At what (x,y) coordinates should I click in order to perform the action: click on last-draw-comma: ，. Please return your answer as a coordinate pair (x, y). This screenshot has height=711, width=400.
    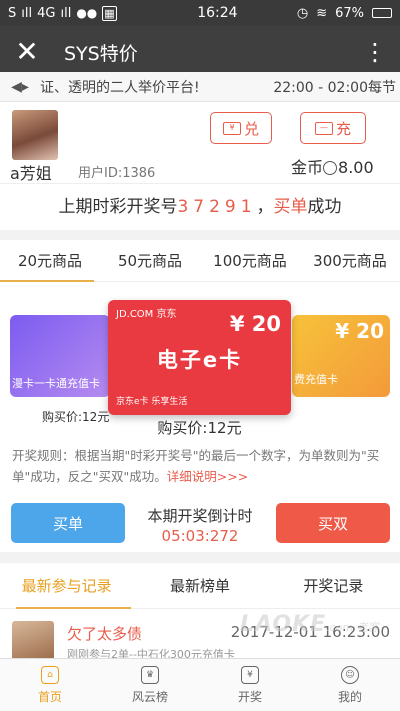
    Looking at the image, I should click on (265, 207).